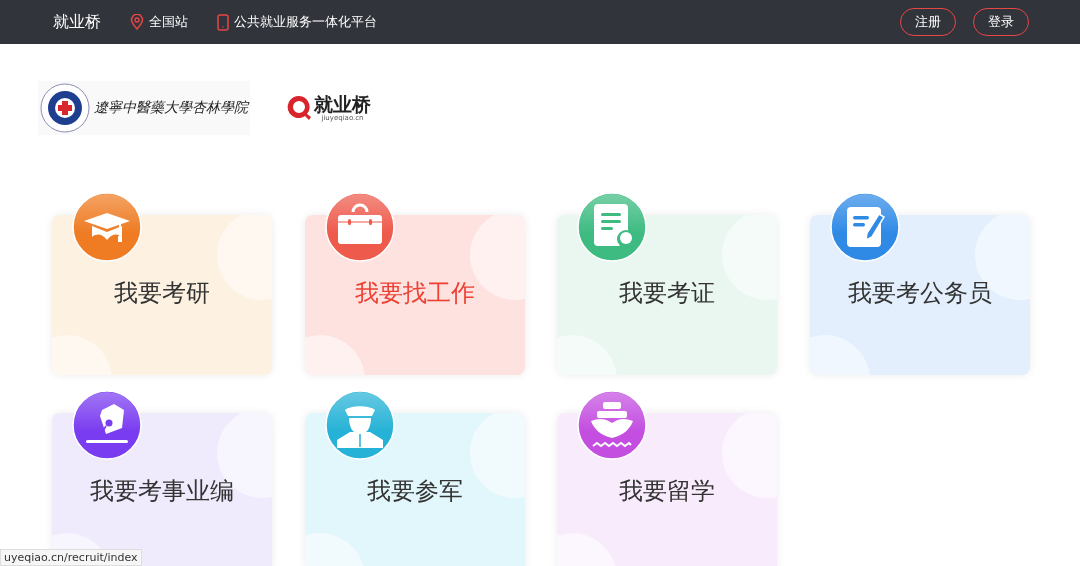 This screenshot has height=566, width=1080. What do you see at coordinates (137, 22) in the screenshot?
I see `location-pin-icon` at bounding box center [137, 22].